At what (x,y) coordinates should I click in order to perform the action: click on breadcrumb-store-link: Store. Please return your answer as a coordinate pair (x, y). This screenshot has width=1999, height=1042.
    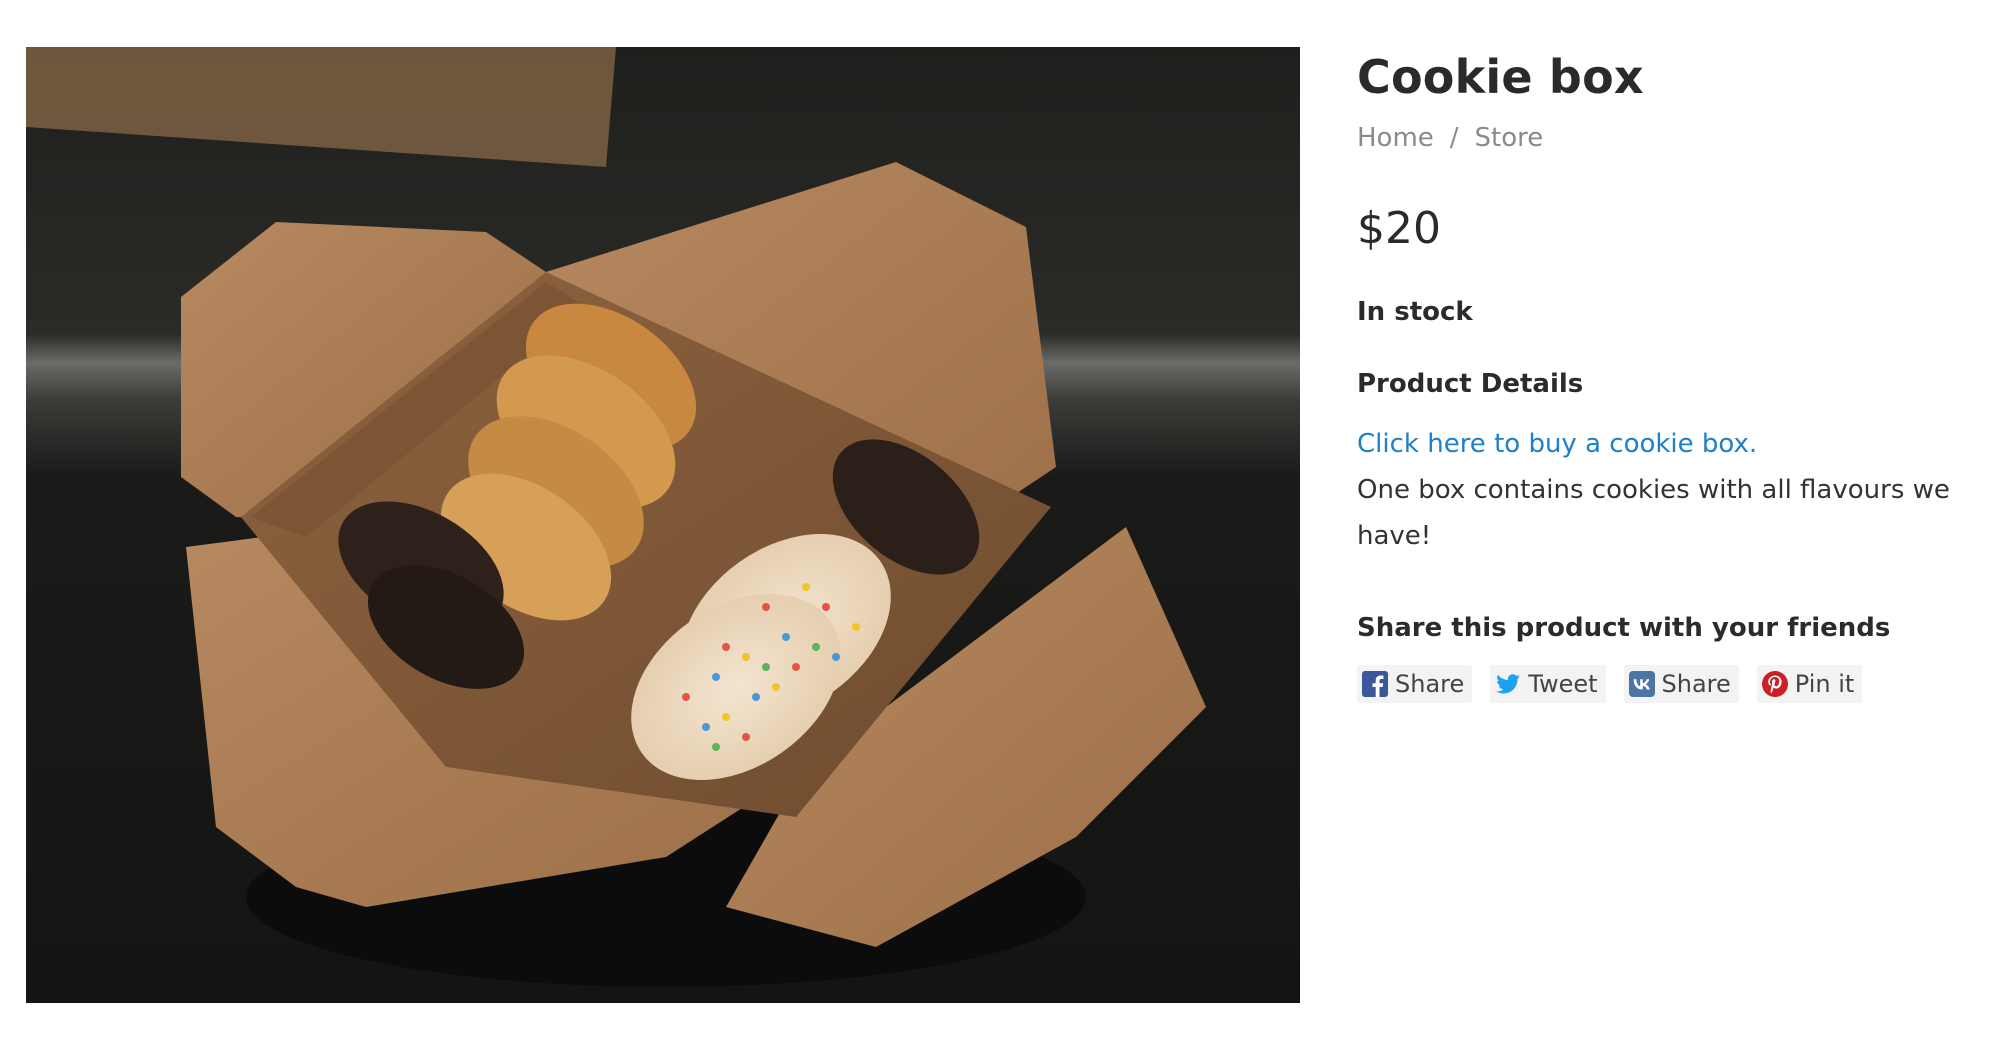
    Looking at the image, I should click on (1509, 138).